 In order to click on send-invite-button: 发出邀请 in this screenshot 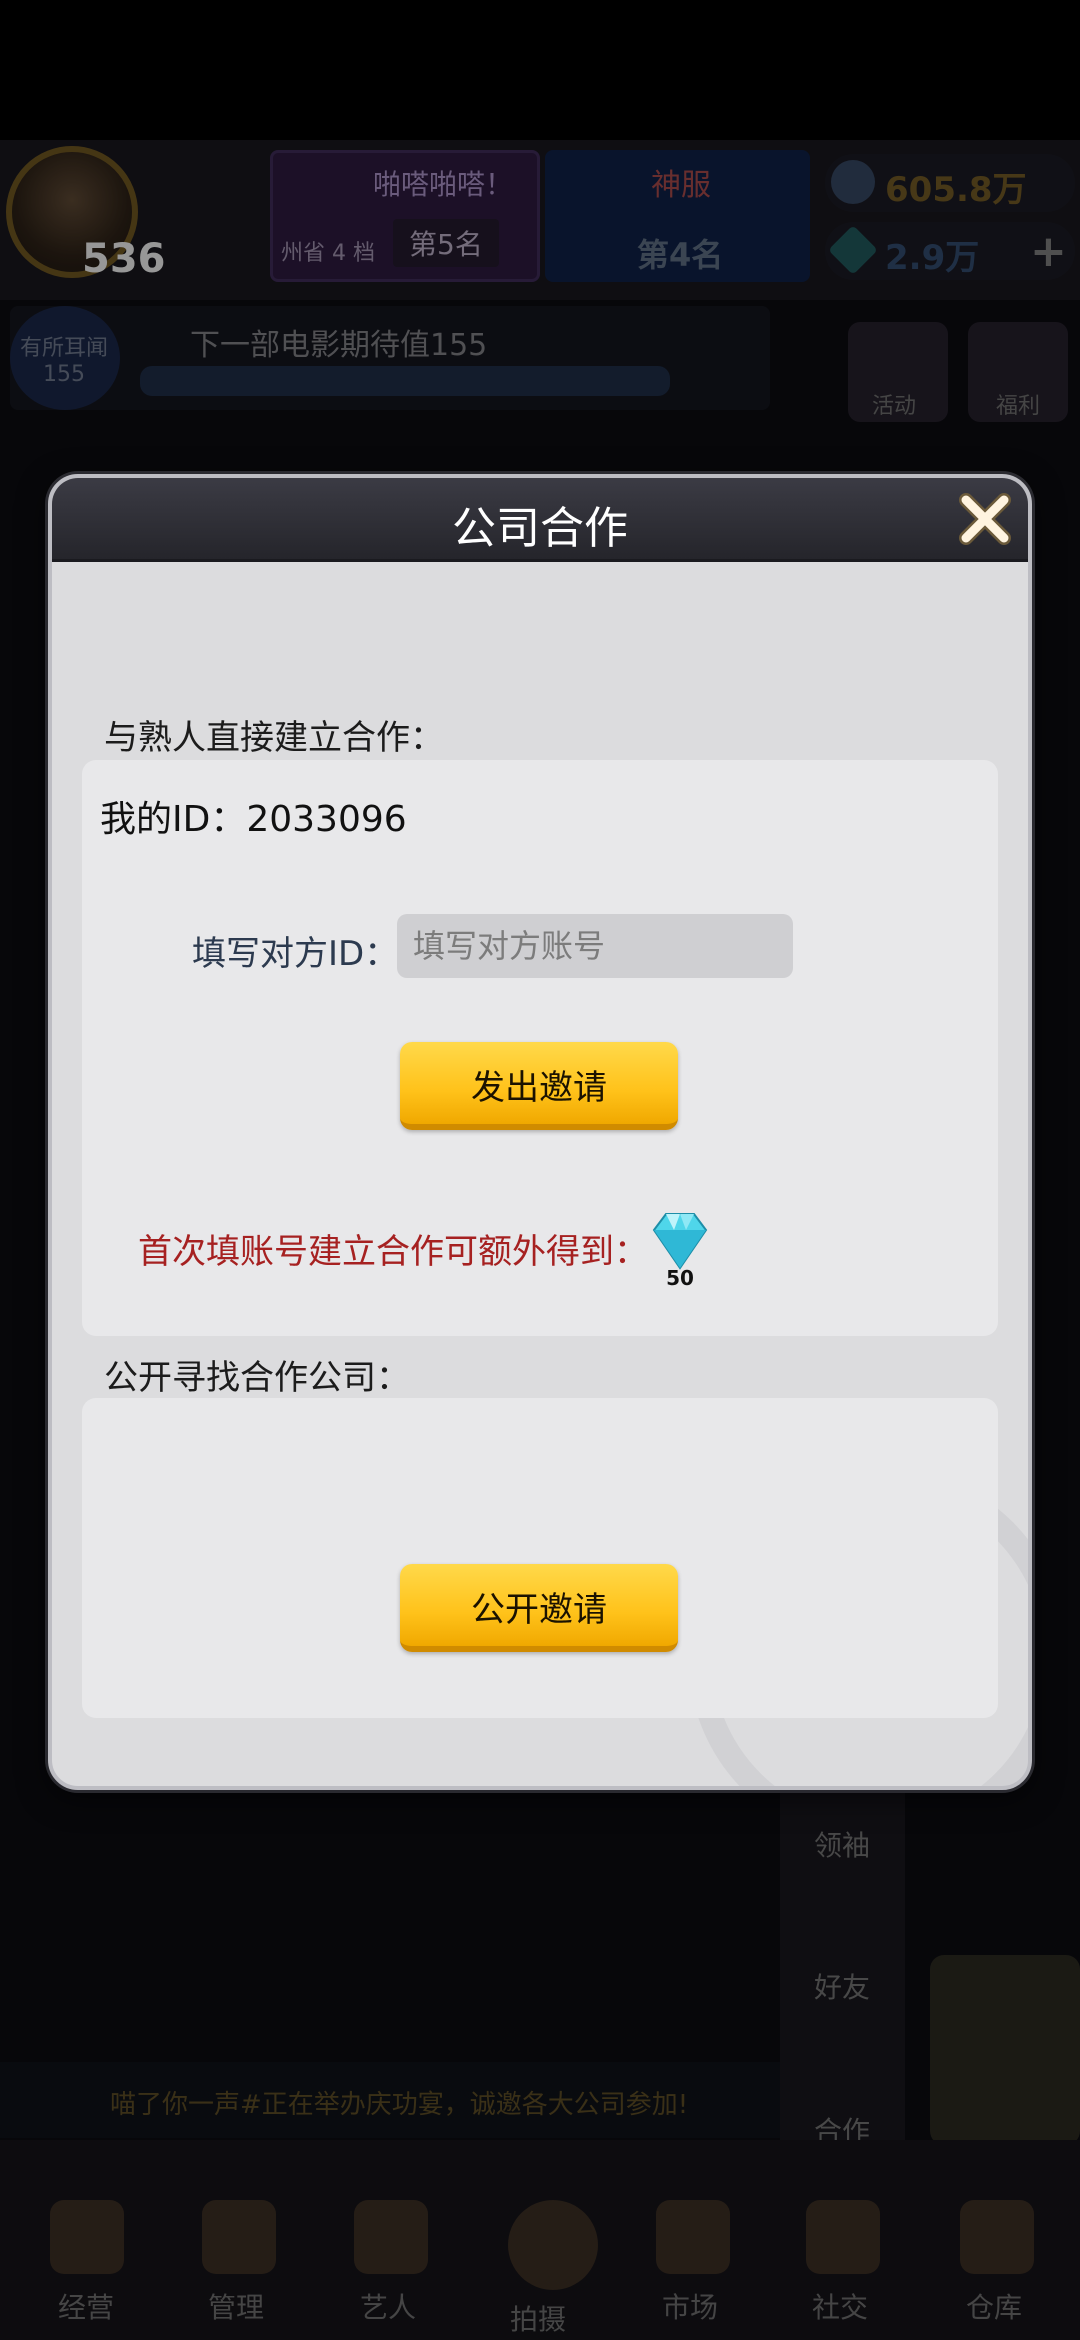, I will do `click(539, 1086)`.